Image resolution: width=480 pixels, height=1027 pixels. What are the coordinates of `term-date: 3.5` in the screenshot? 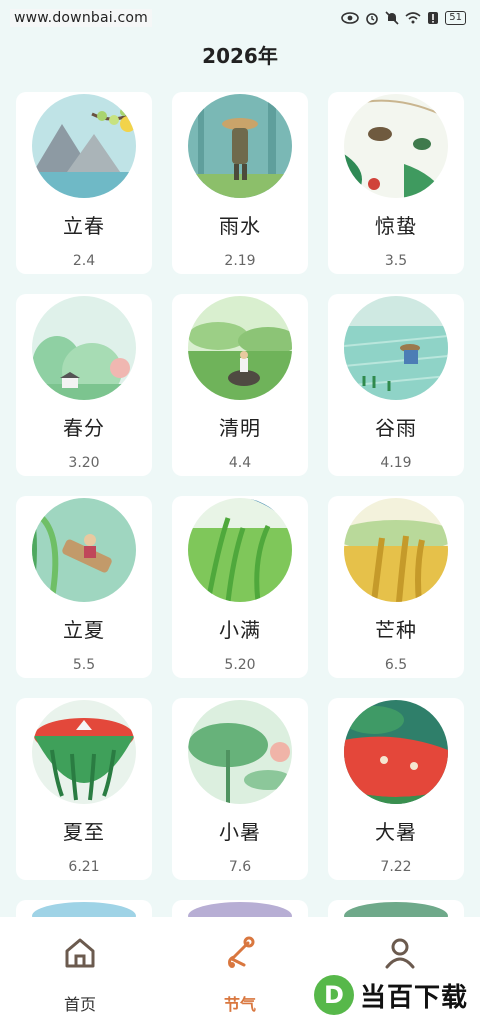 It's located at (396, 261).